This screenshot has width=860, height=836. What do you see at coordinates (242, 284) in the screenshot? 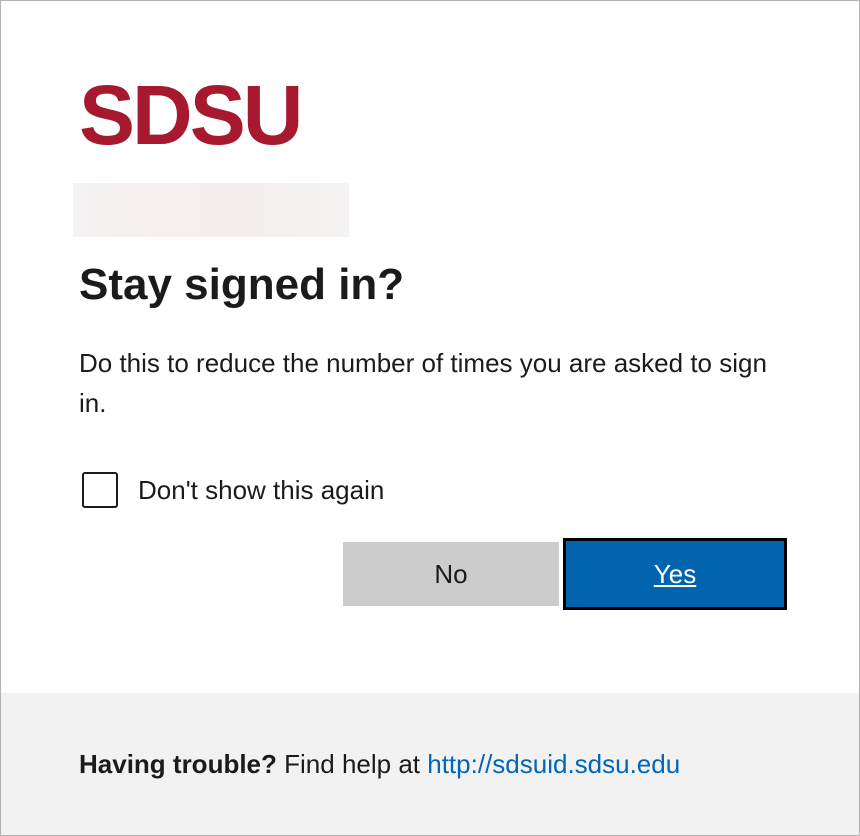
I see `page-title: Stay signed in?` at bounding box center [242, 284].